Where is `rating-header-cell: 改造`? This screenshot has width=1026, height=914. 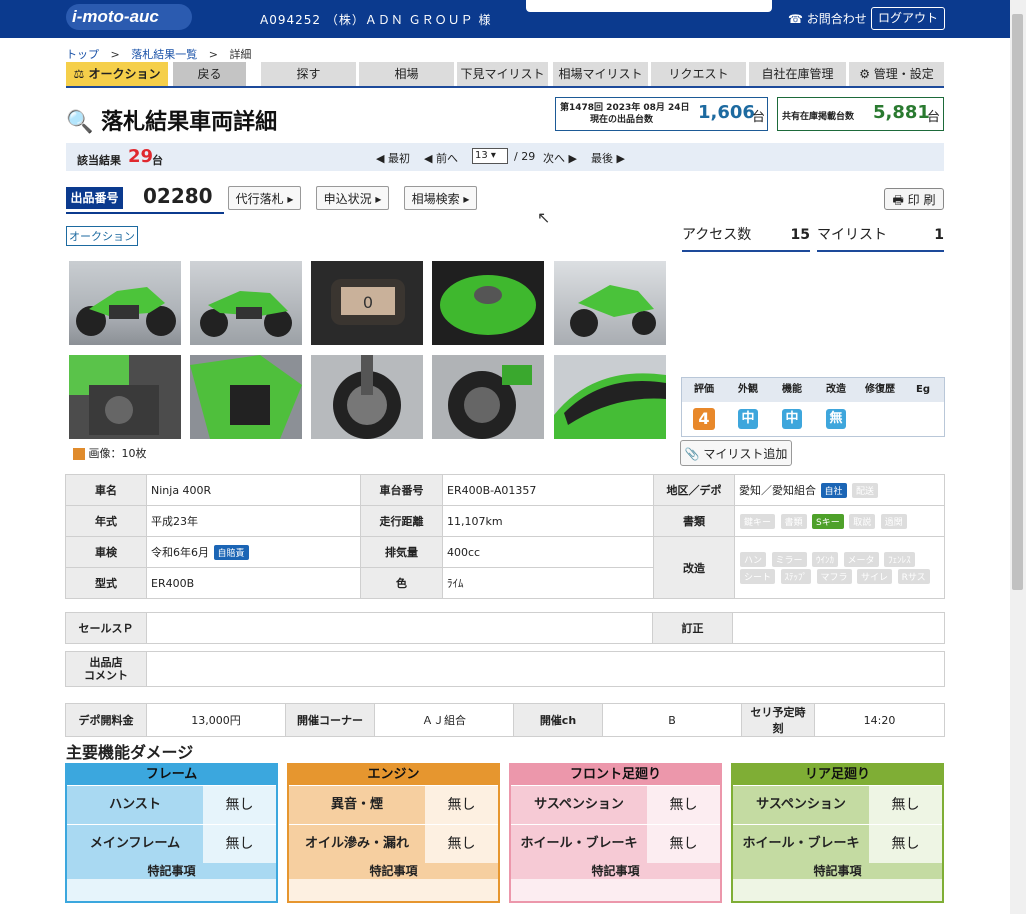 rating-header-cell: 改造 is located at coordinates (836, 389).